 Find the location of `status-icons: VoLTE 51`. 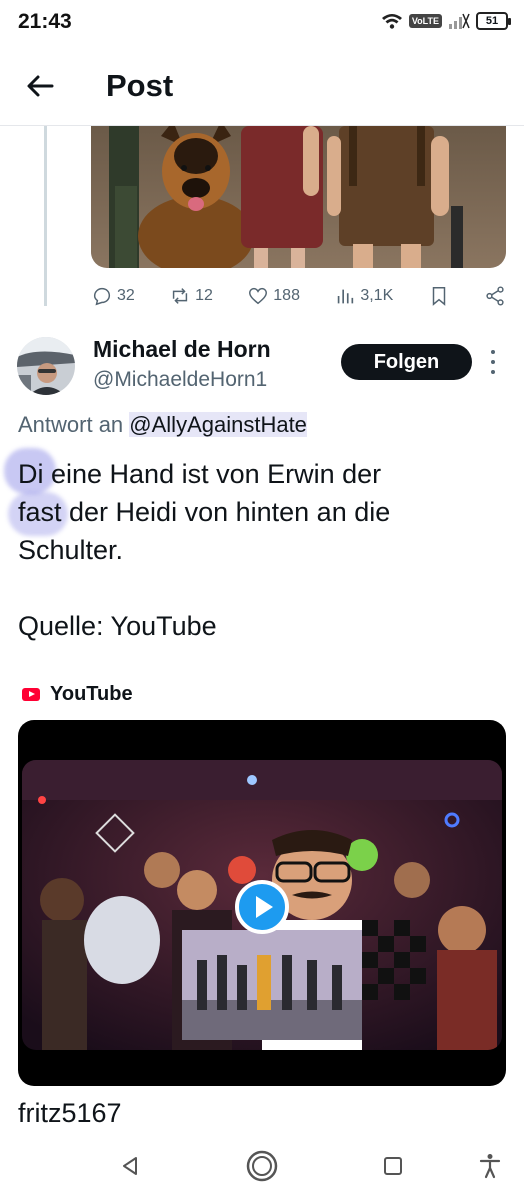

status-icons: VoLTE 51 is located at coordinates (446, 21).